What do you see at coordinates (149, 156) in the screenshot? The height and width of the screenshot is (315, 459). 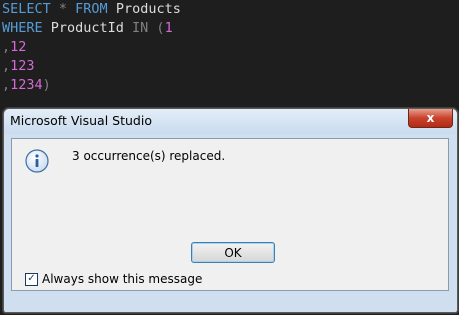 I see `dialog-message: 3 occurrence(s) replaced.` at bounding box center [149, 156].